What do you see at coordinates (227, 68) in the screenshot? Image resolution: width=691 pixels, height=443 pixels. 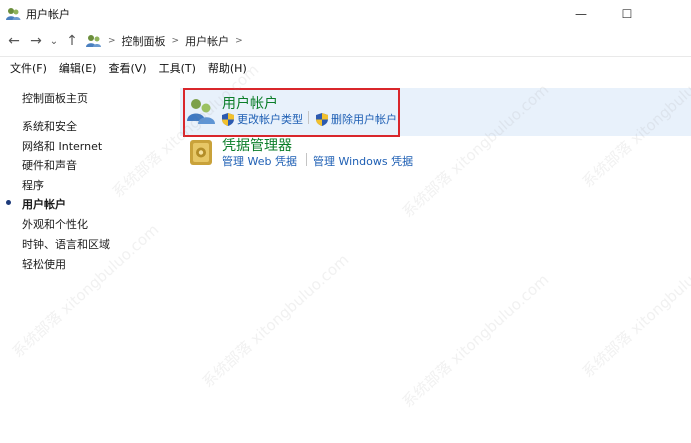 I see `menu-help: 帮助(H)` at bounding box center [227, 68].